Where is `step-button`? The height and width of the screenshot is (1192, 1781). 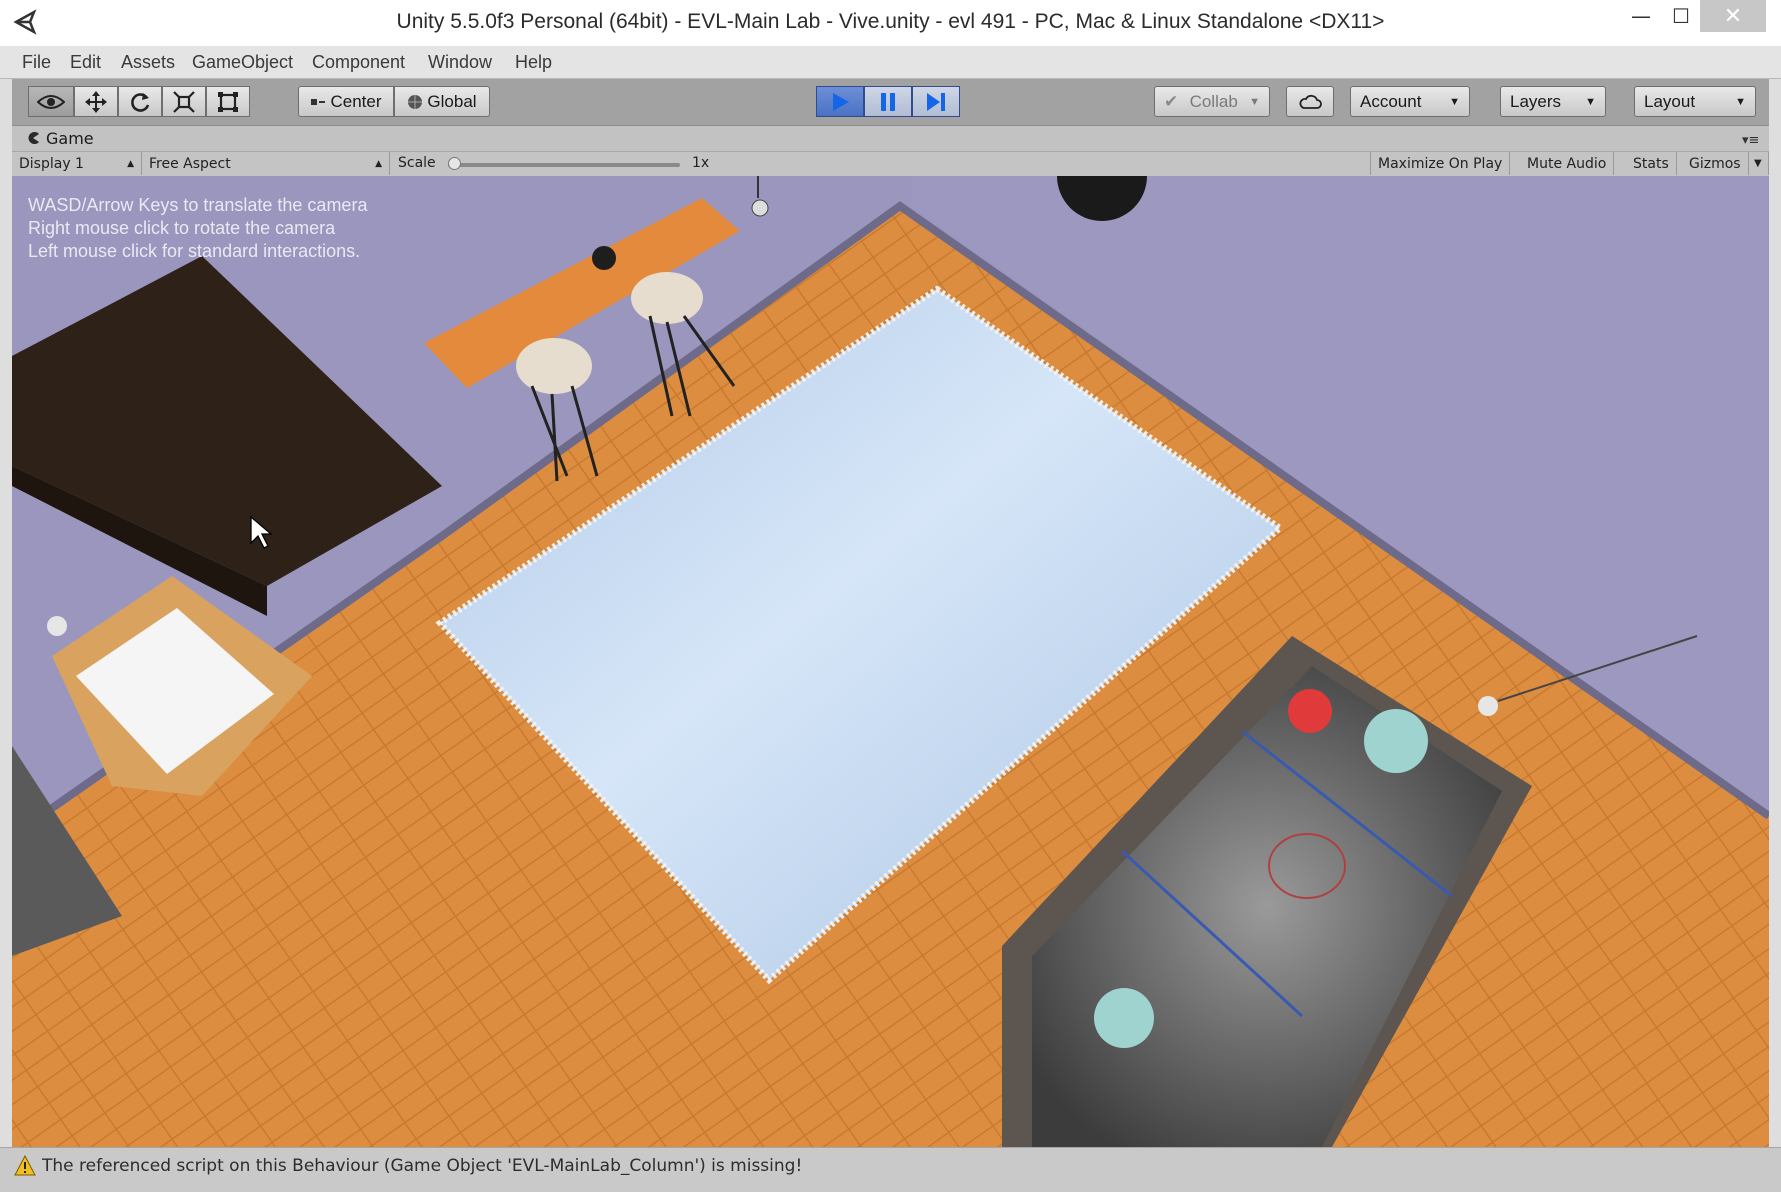
step-button is located at coordinates (936, 101).